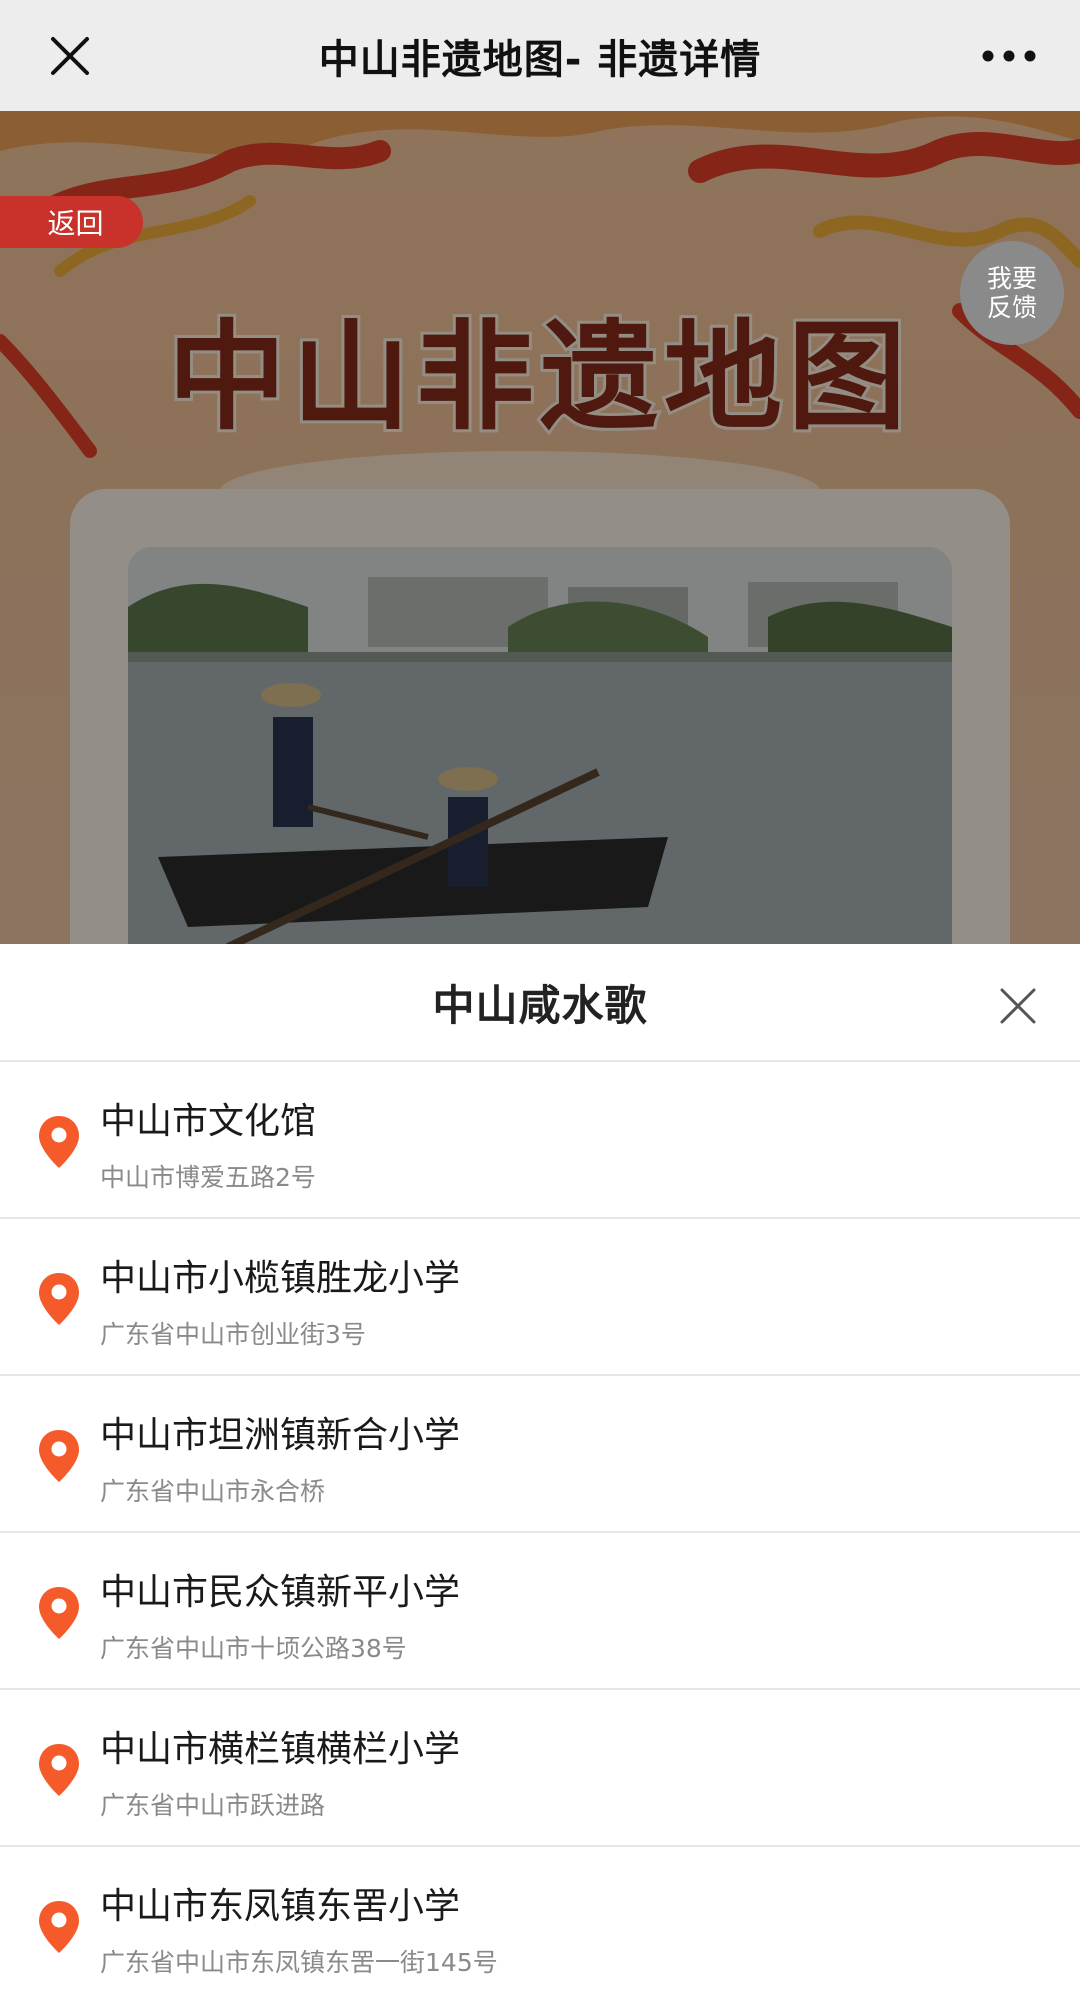  I want to click on location-address: 广东省中山市十顷公路38号, so click(253, 1648).